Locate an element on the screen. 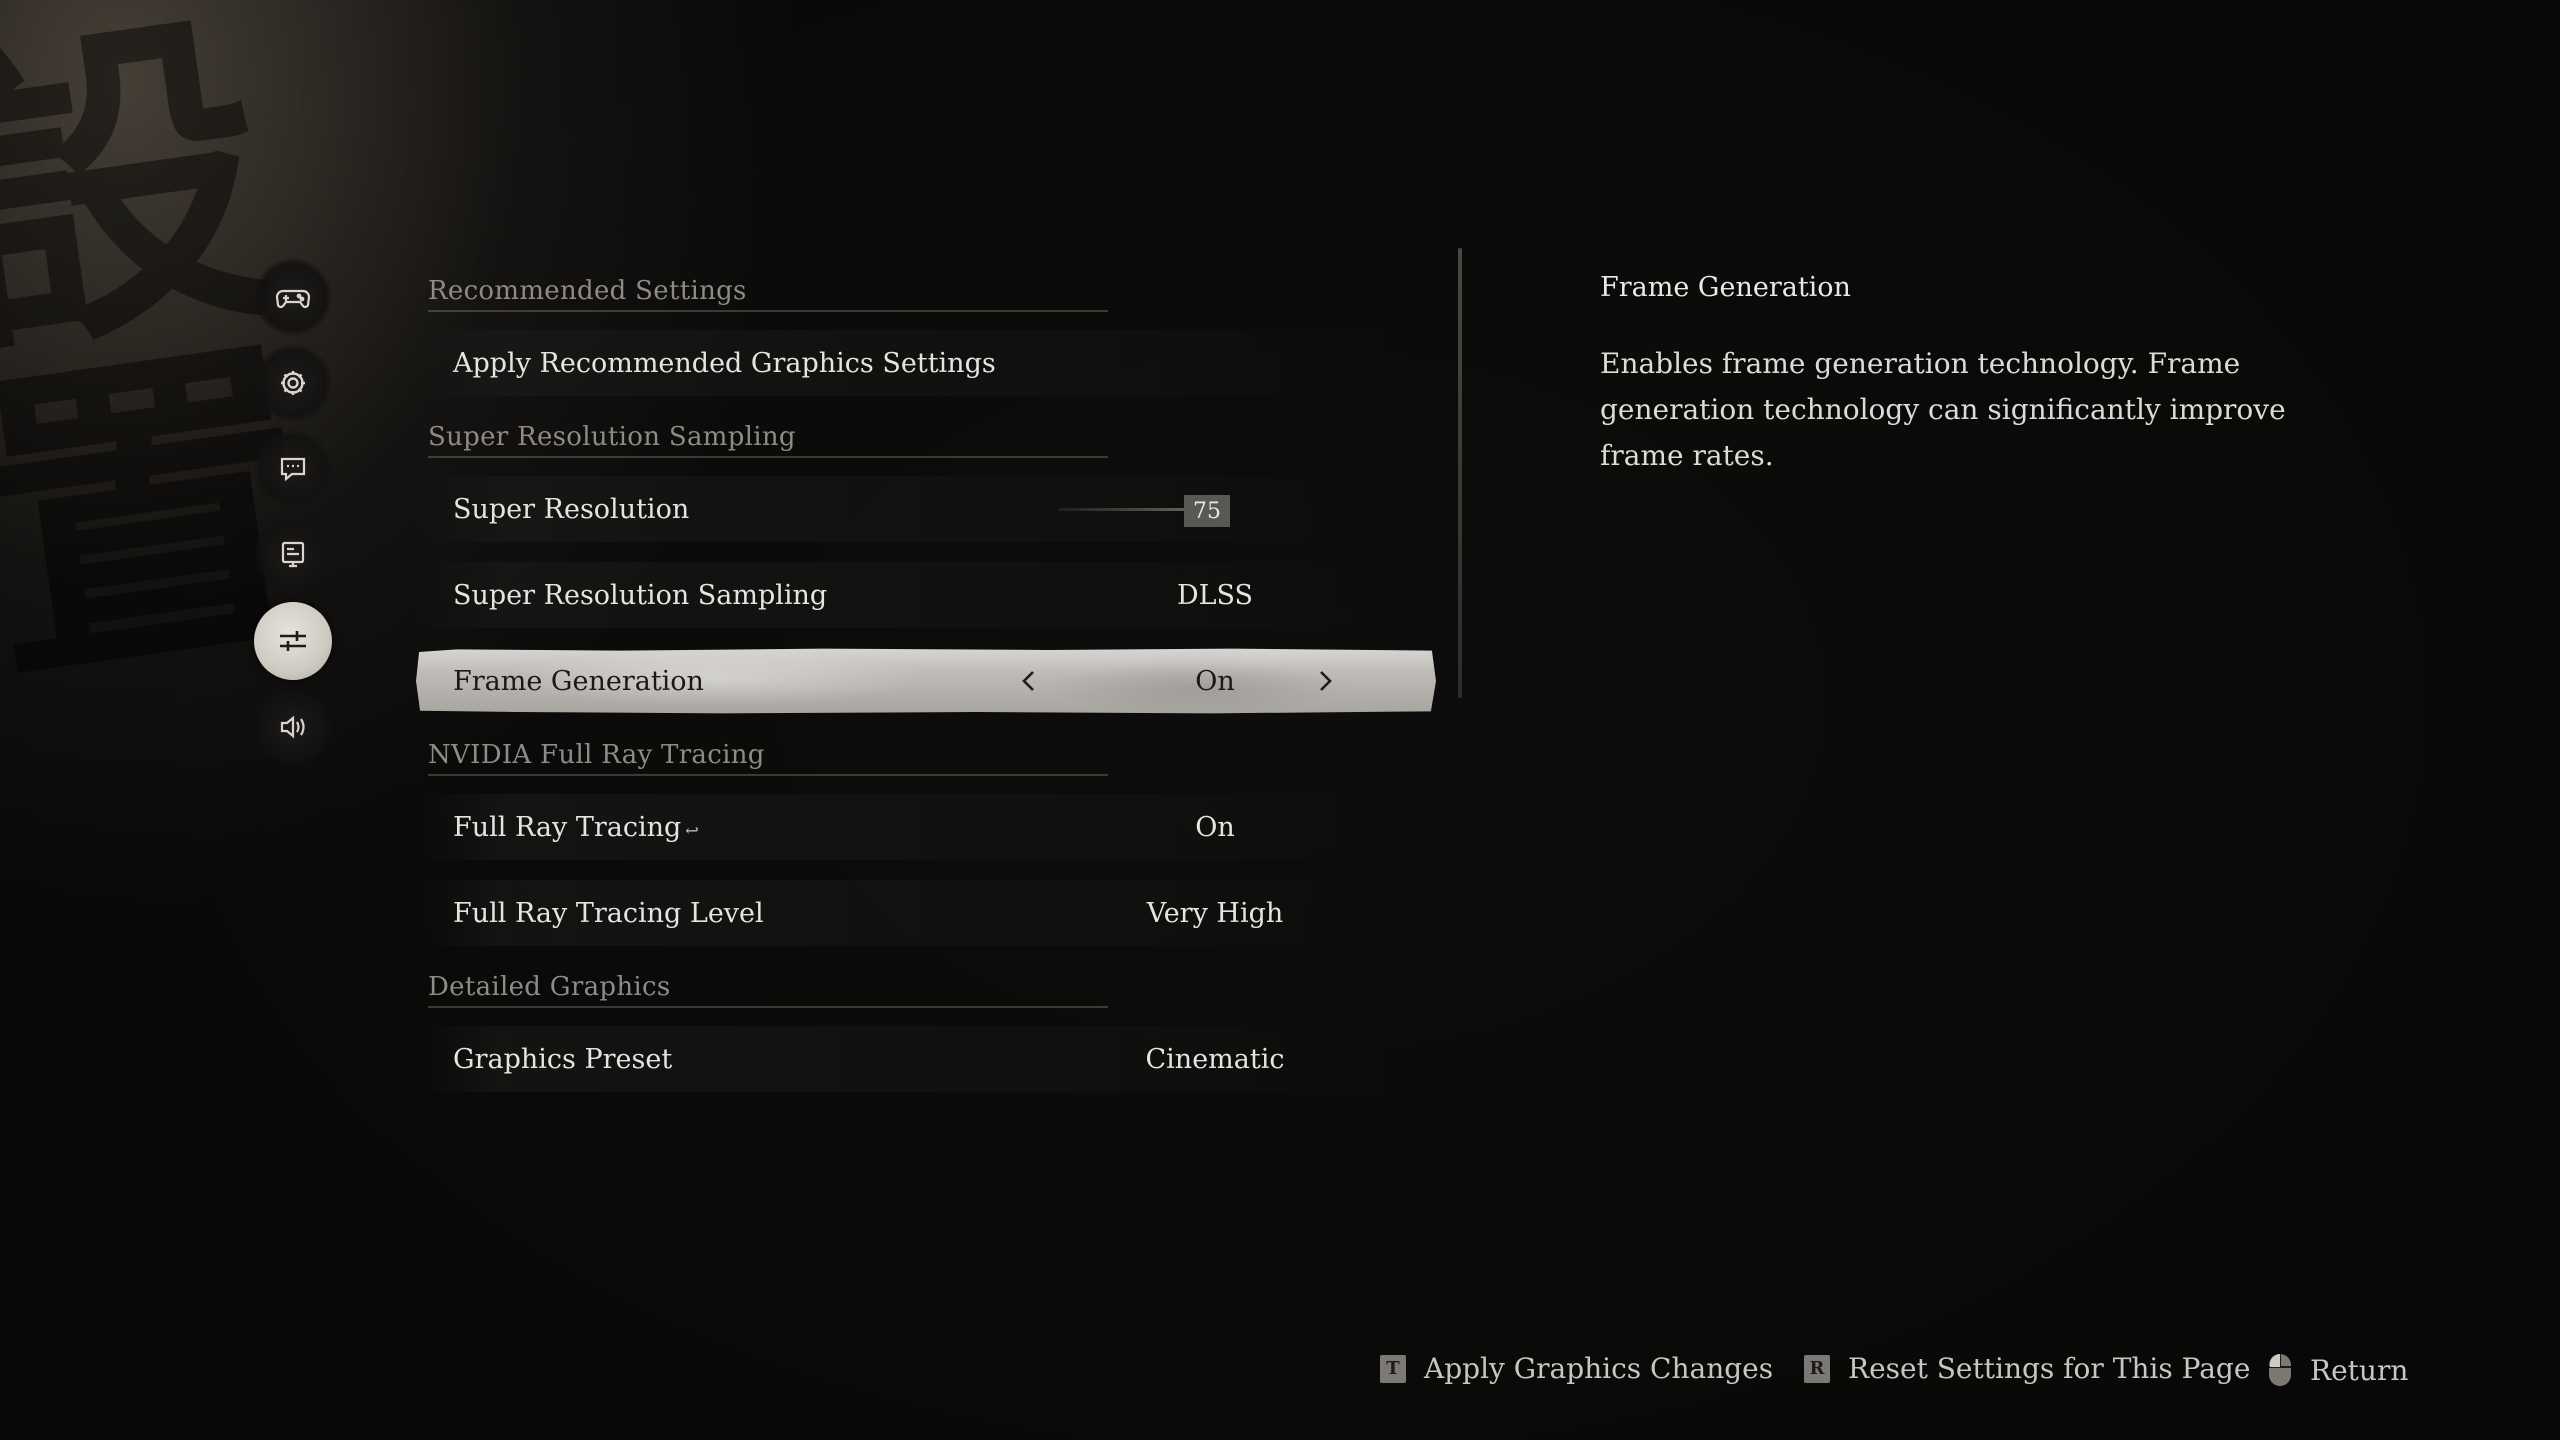 The height and width of the screenshot is (1440, 2560). category-nav is located at coordinates (293, 516).